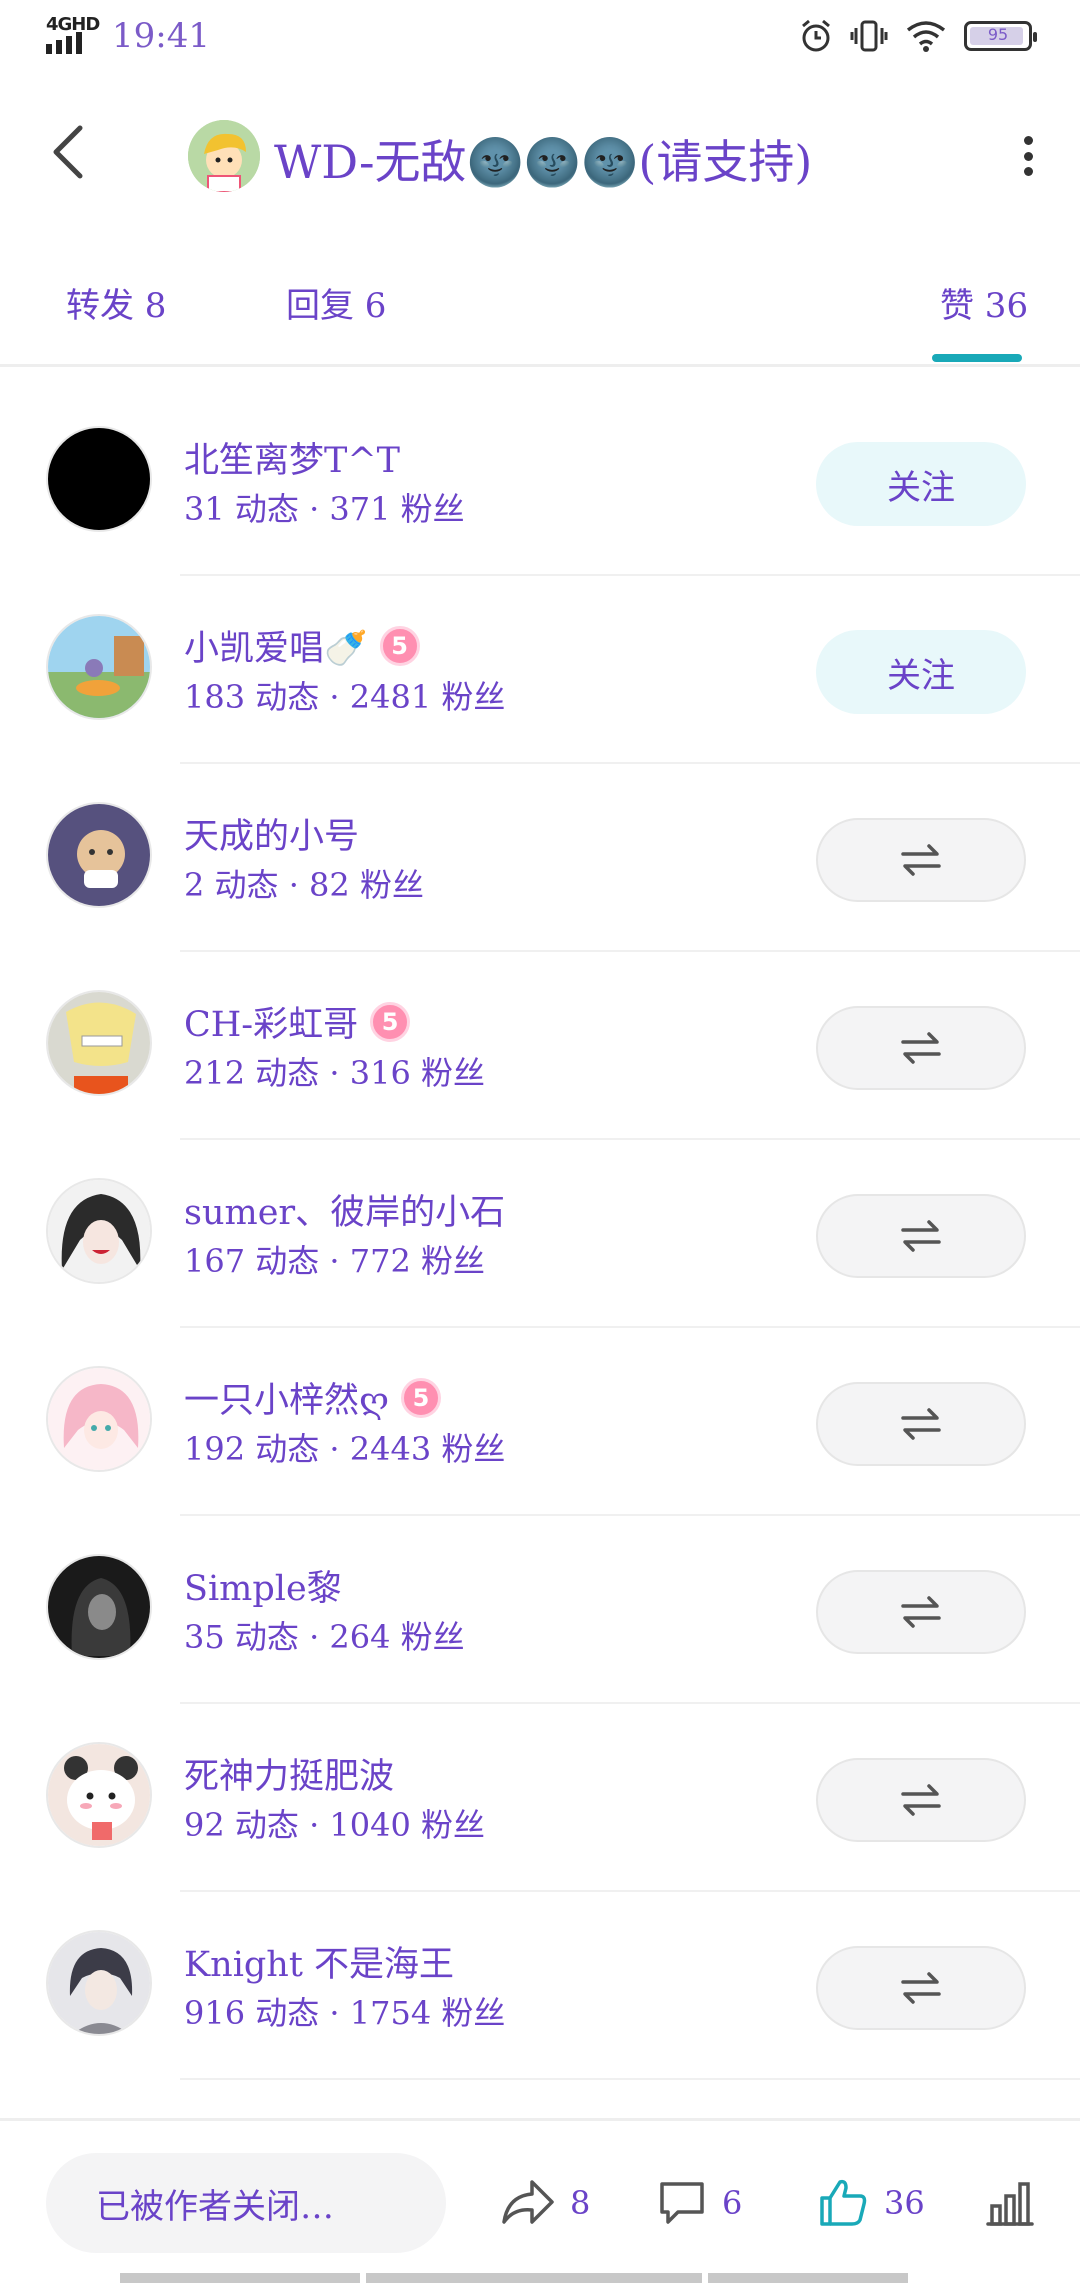 The height and width of the screenshot is (2283, 1080). Describe the element at coordinates (116, 302) in the screenshot. I see `tab-reposts: 转发 8` at that location.